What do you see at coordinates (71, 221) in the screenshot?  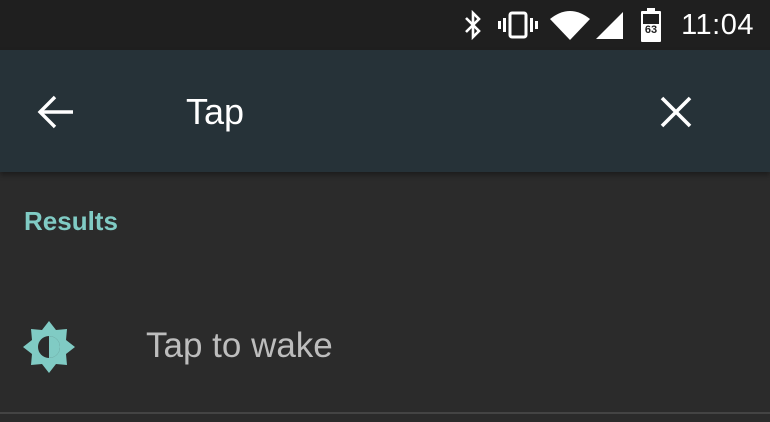 I see `results-header: Results` at bounding box center [71, 221].